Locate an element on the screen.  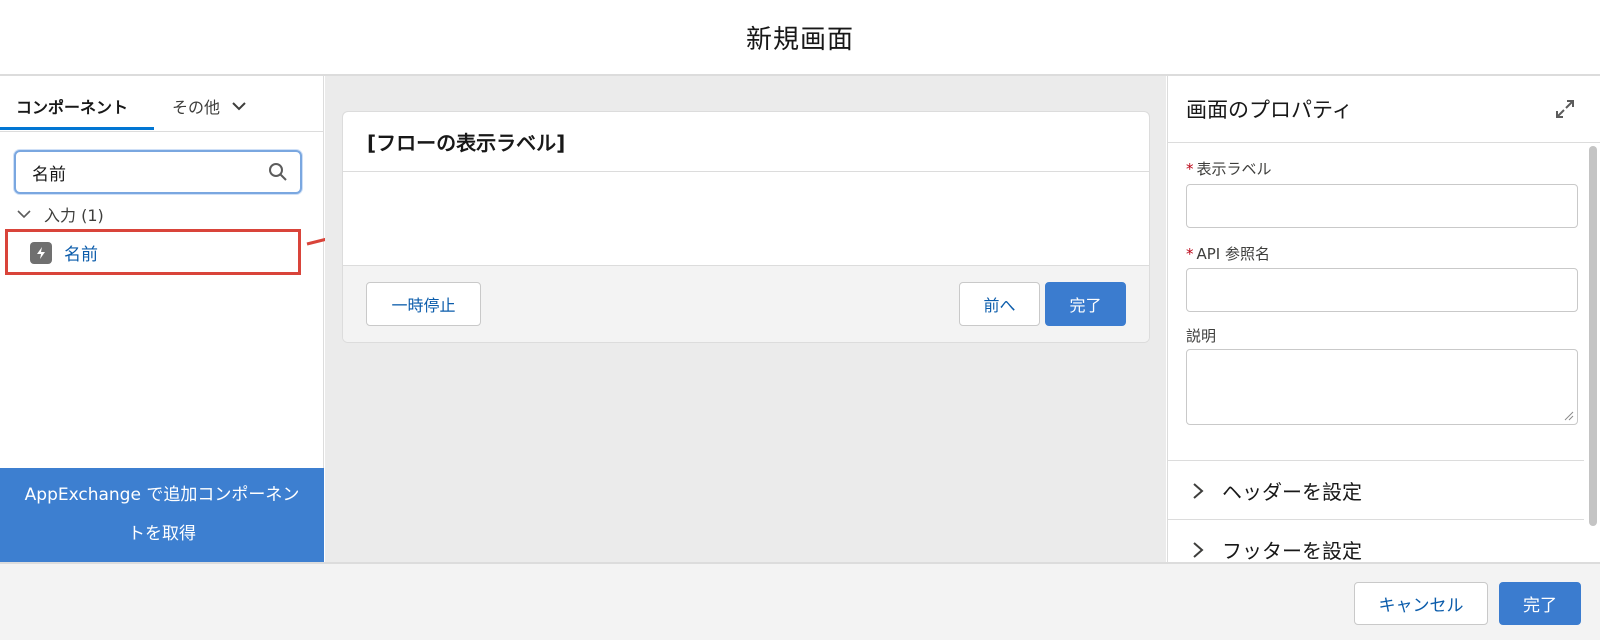
footer-settings-label: フッターを設定 is located at coordinates (1292, 550).